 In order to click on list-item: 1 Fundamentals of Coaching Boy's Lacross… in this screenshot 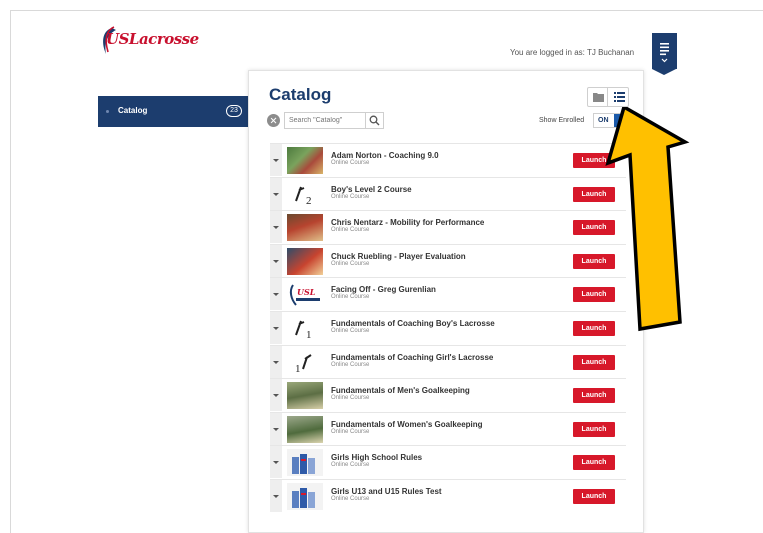, I will do `click(448, 327)`.